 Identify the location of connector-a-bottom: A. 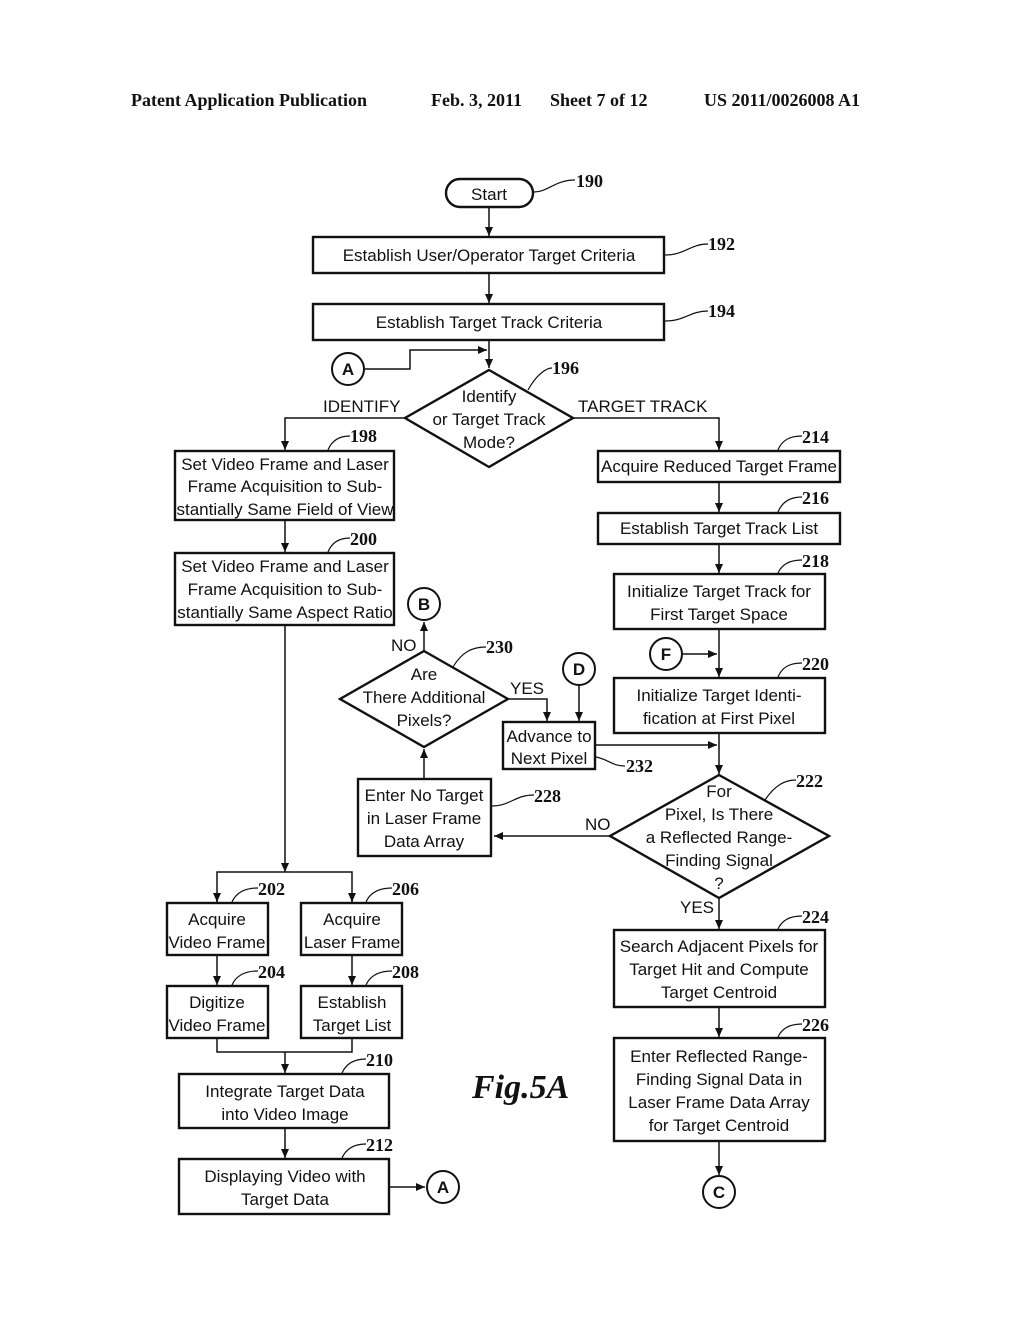
(443, 1187).